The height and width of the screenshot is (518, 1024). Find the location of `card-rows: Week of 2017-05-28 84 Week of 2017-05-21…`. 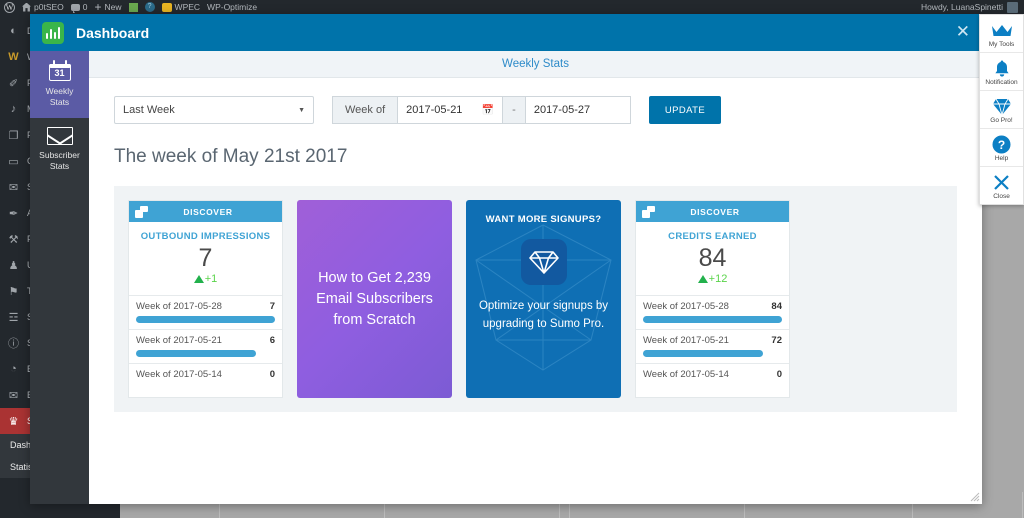

card-rows: Week of 2017-05-28 84 Week of 2017-05-21… is located at coordinates (712, 346).